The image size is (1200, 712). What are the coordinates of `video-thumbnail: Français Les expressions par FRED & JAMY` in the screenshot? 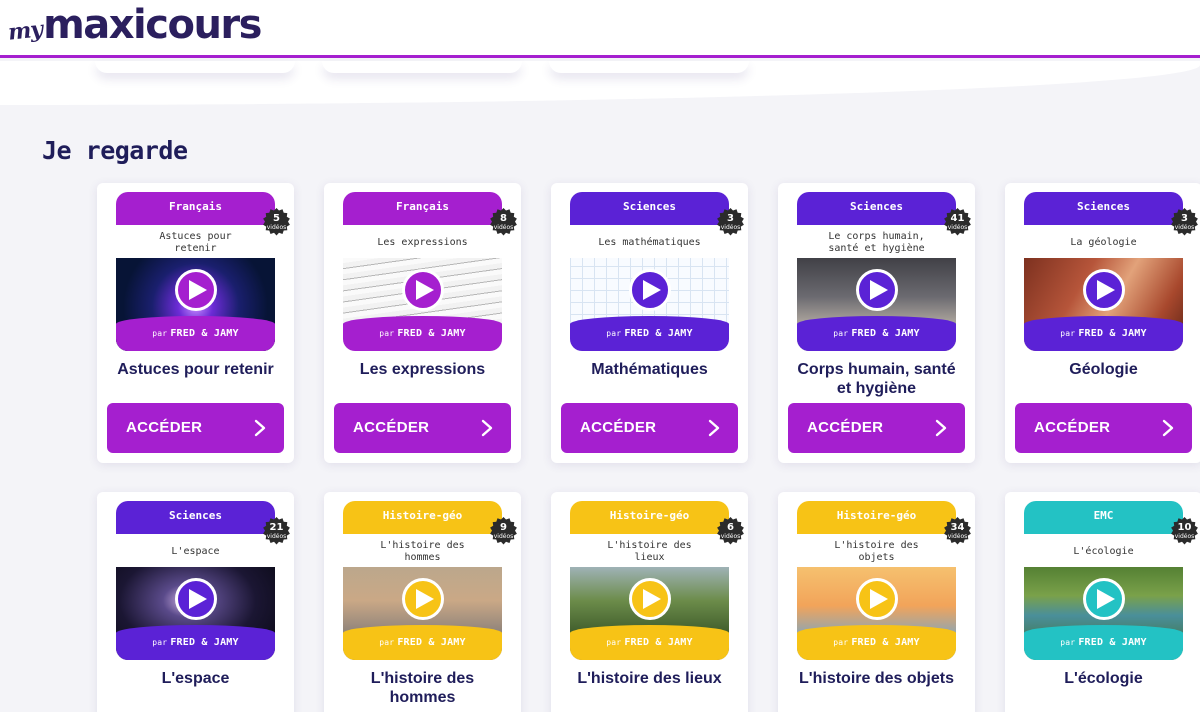 It's located at (422, 271).